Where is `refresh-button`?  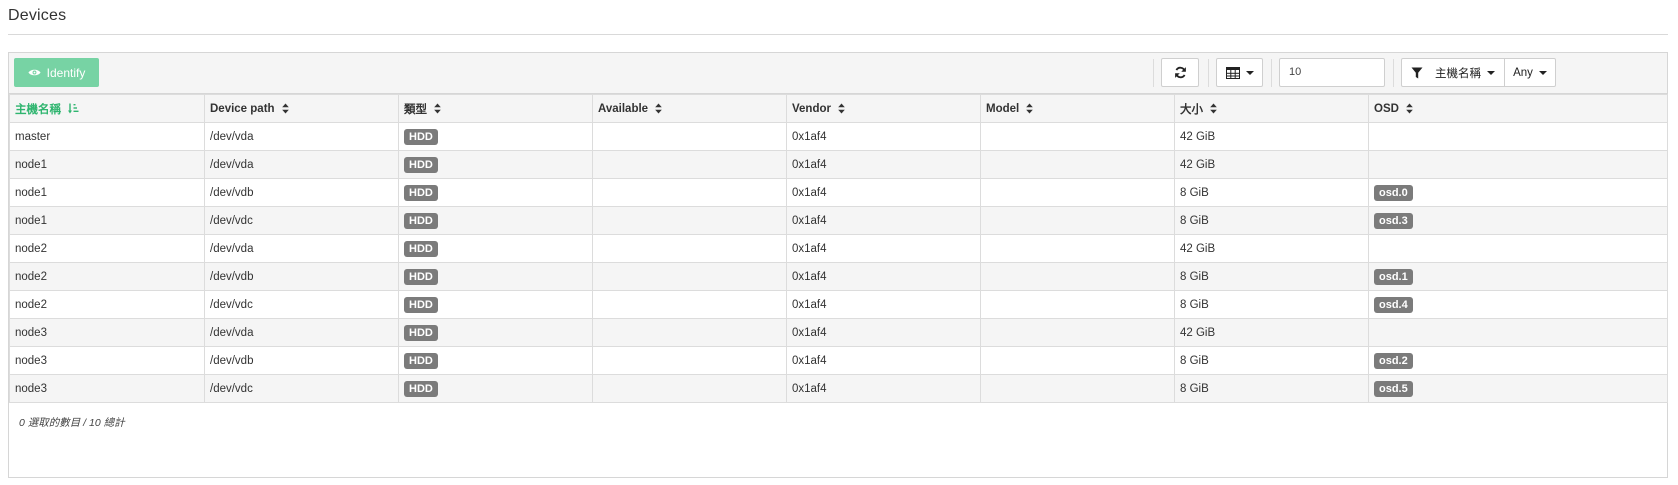
refresh-button is located at coordinates (1180, 72).